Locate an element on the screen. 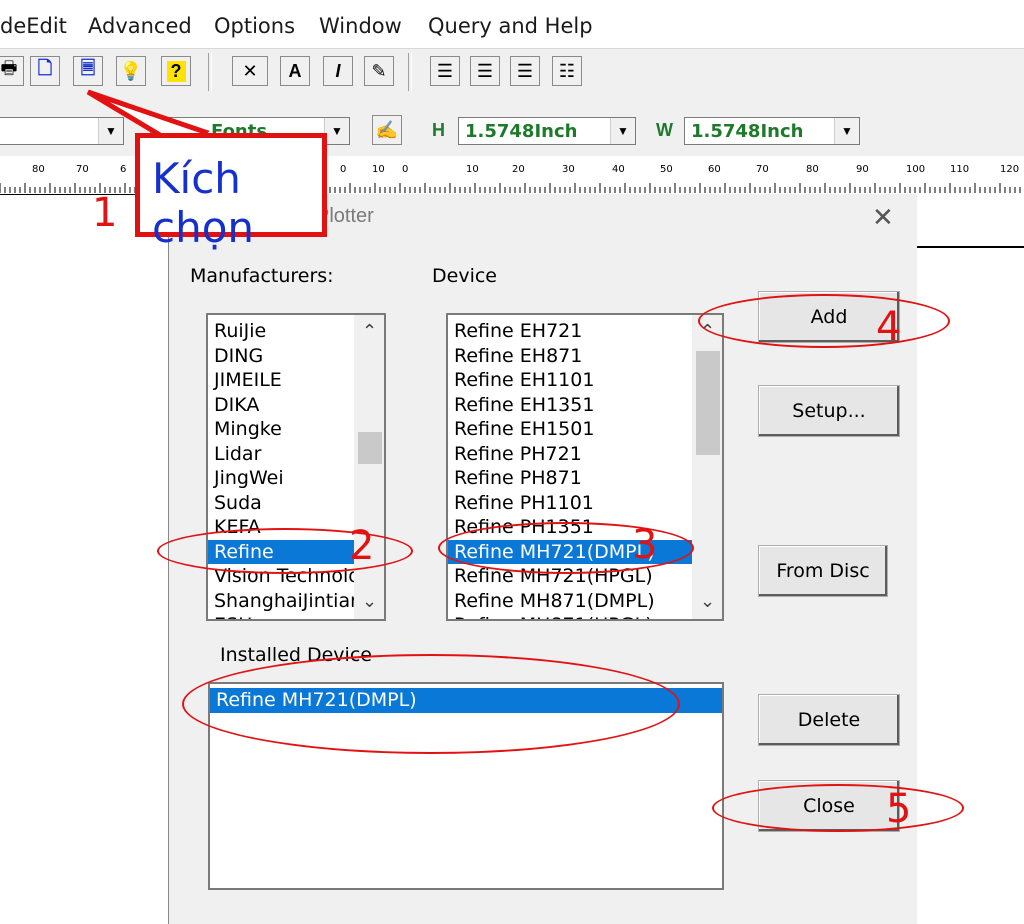  instruction-callout: Kích chọn is located at coordinates (231, 192).